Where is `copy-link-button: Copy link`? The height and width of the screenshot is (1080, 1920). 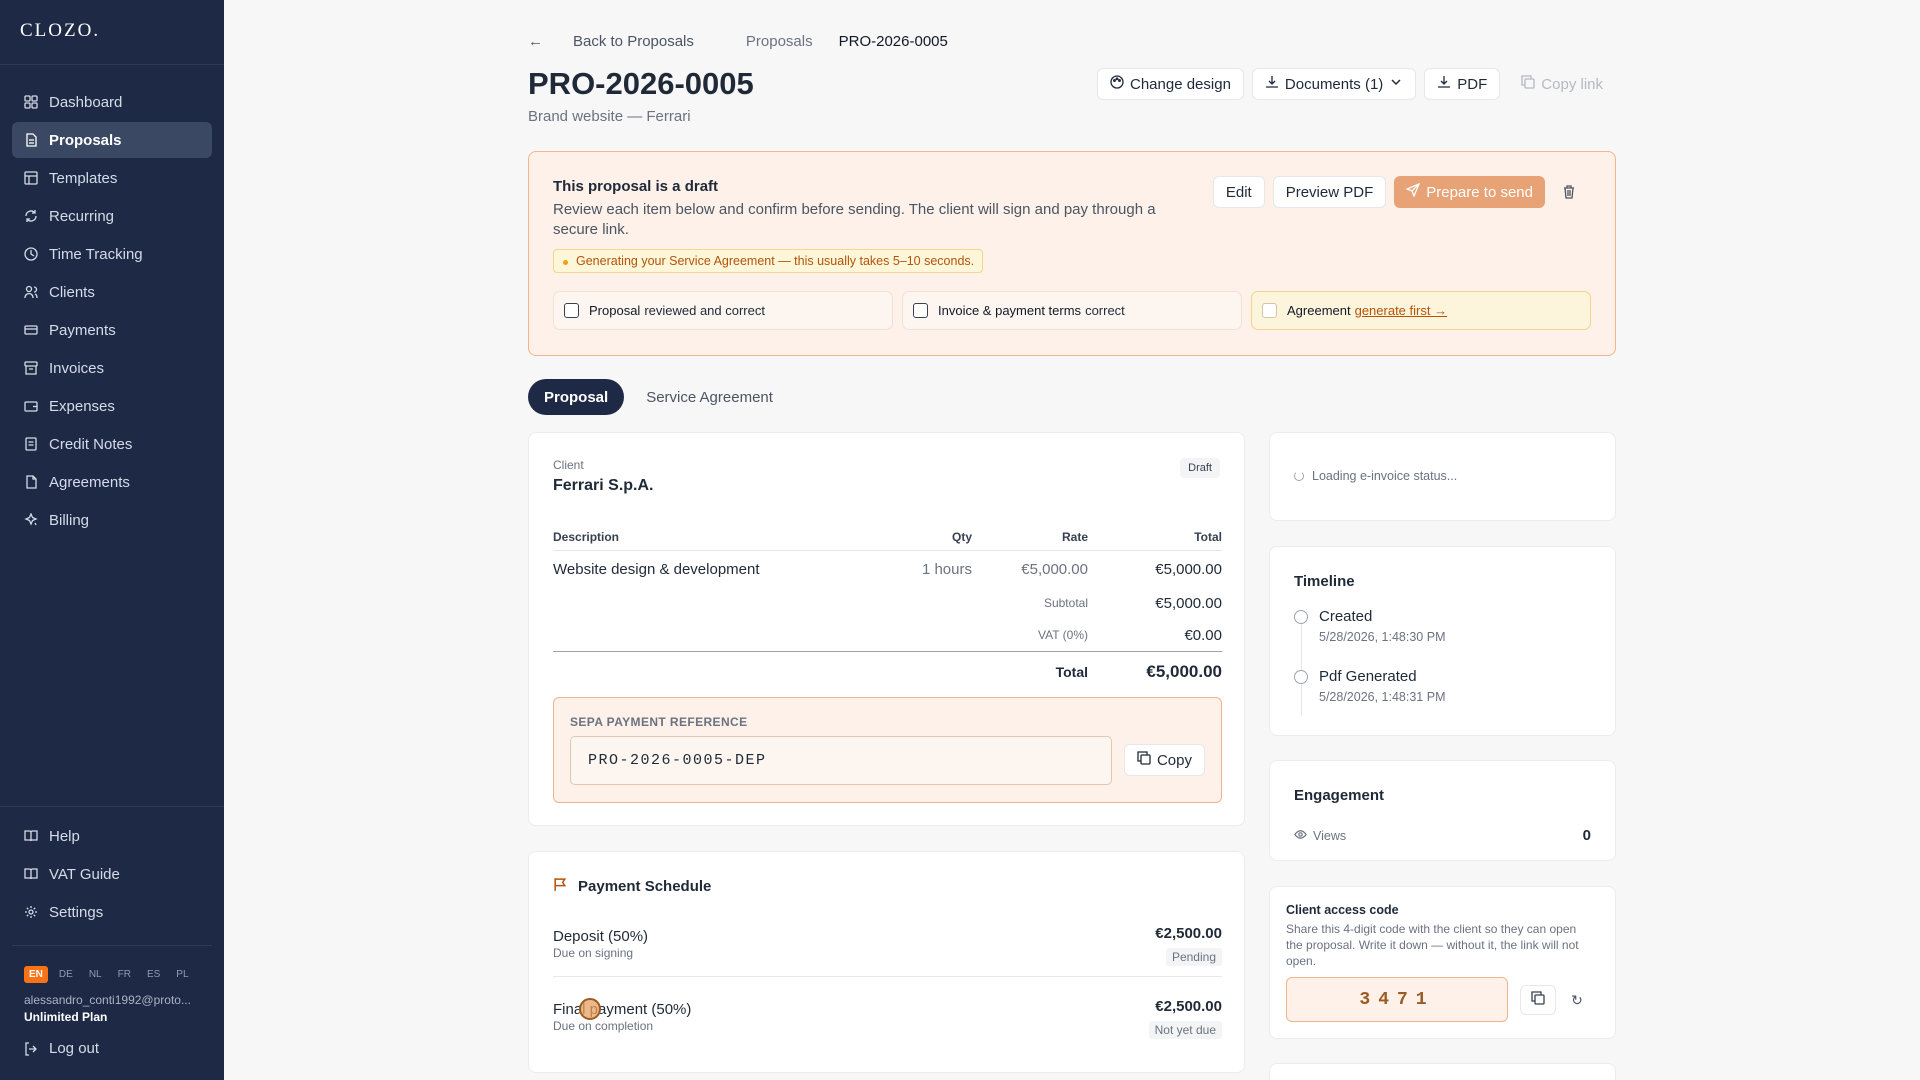 copy-link-button: Copy link is located at coordinates (1562, 84).